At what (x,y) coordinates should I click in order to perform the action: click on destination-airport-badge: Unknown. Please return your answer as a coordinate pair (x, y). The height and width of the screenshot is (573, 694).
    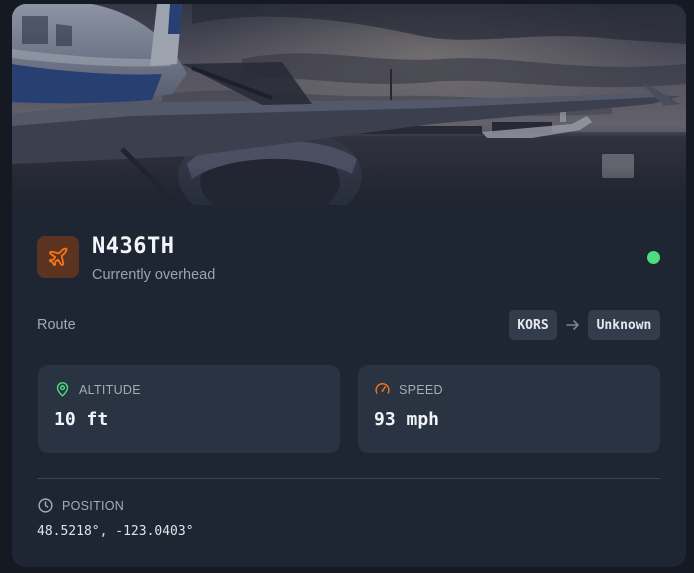
    Looking at the image, I should click on (624, 325).